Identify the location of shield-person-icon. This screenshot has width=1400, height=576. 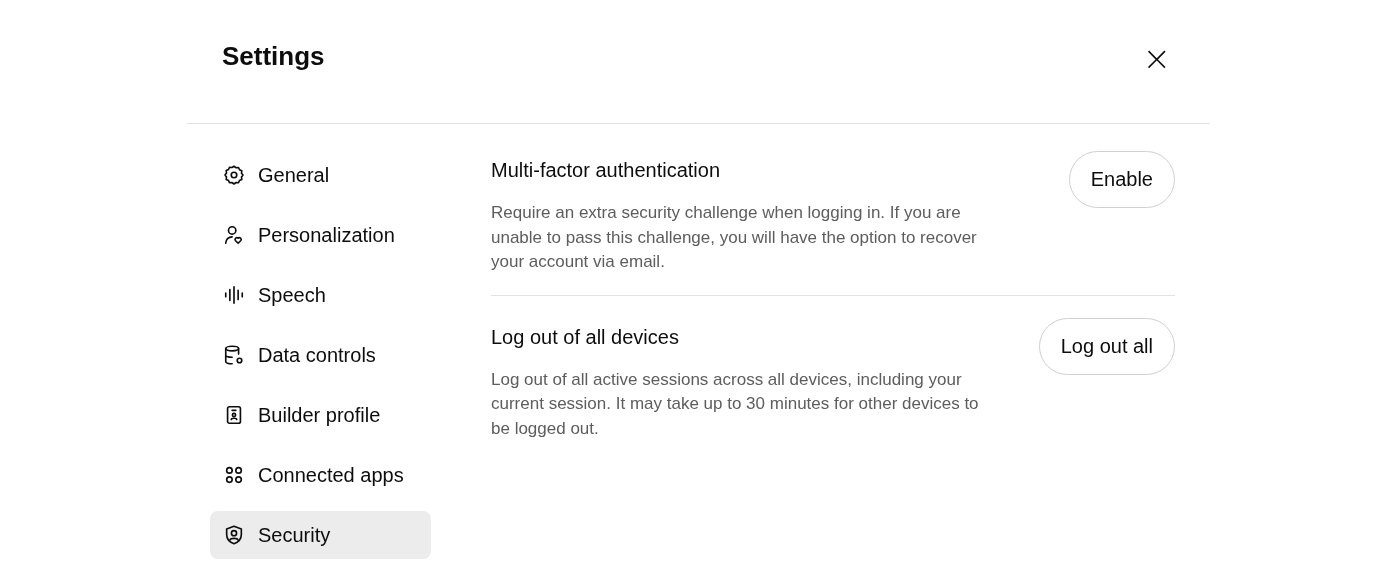
(234, 535).